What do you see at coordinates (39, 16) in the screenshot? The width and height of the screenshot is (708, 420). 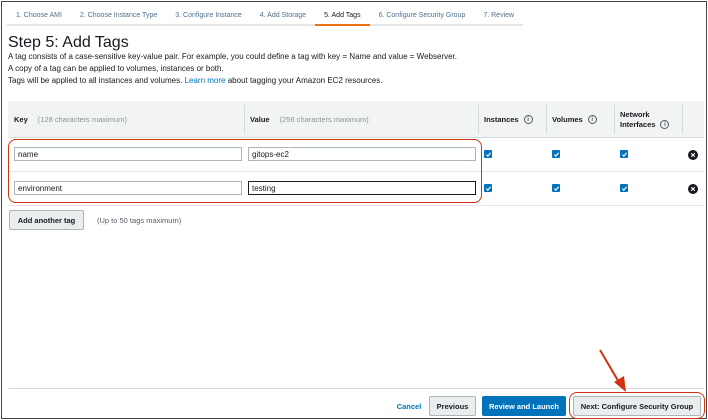 I see `tab-choose-ami: 1. Choose AMI` at bounding box center [39, 16].